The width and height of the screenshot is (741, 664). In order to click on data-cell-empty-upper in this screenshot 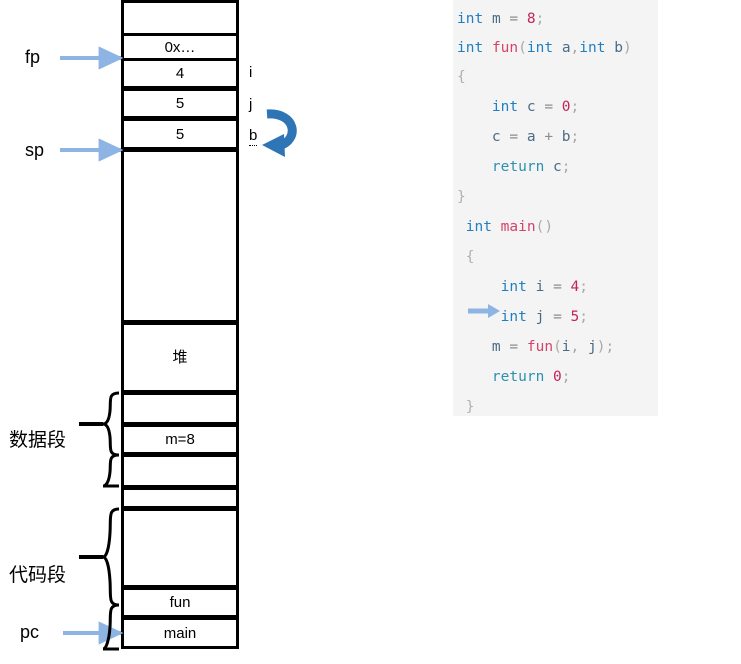, I will do `click(180, 408)`.